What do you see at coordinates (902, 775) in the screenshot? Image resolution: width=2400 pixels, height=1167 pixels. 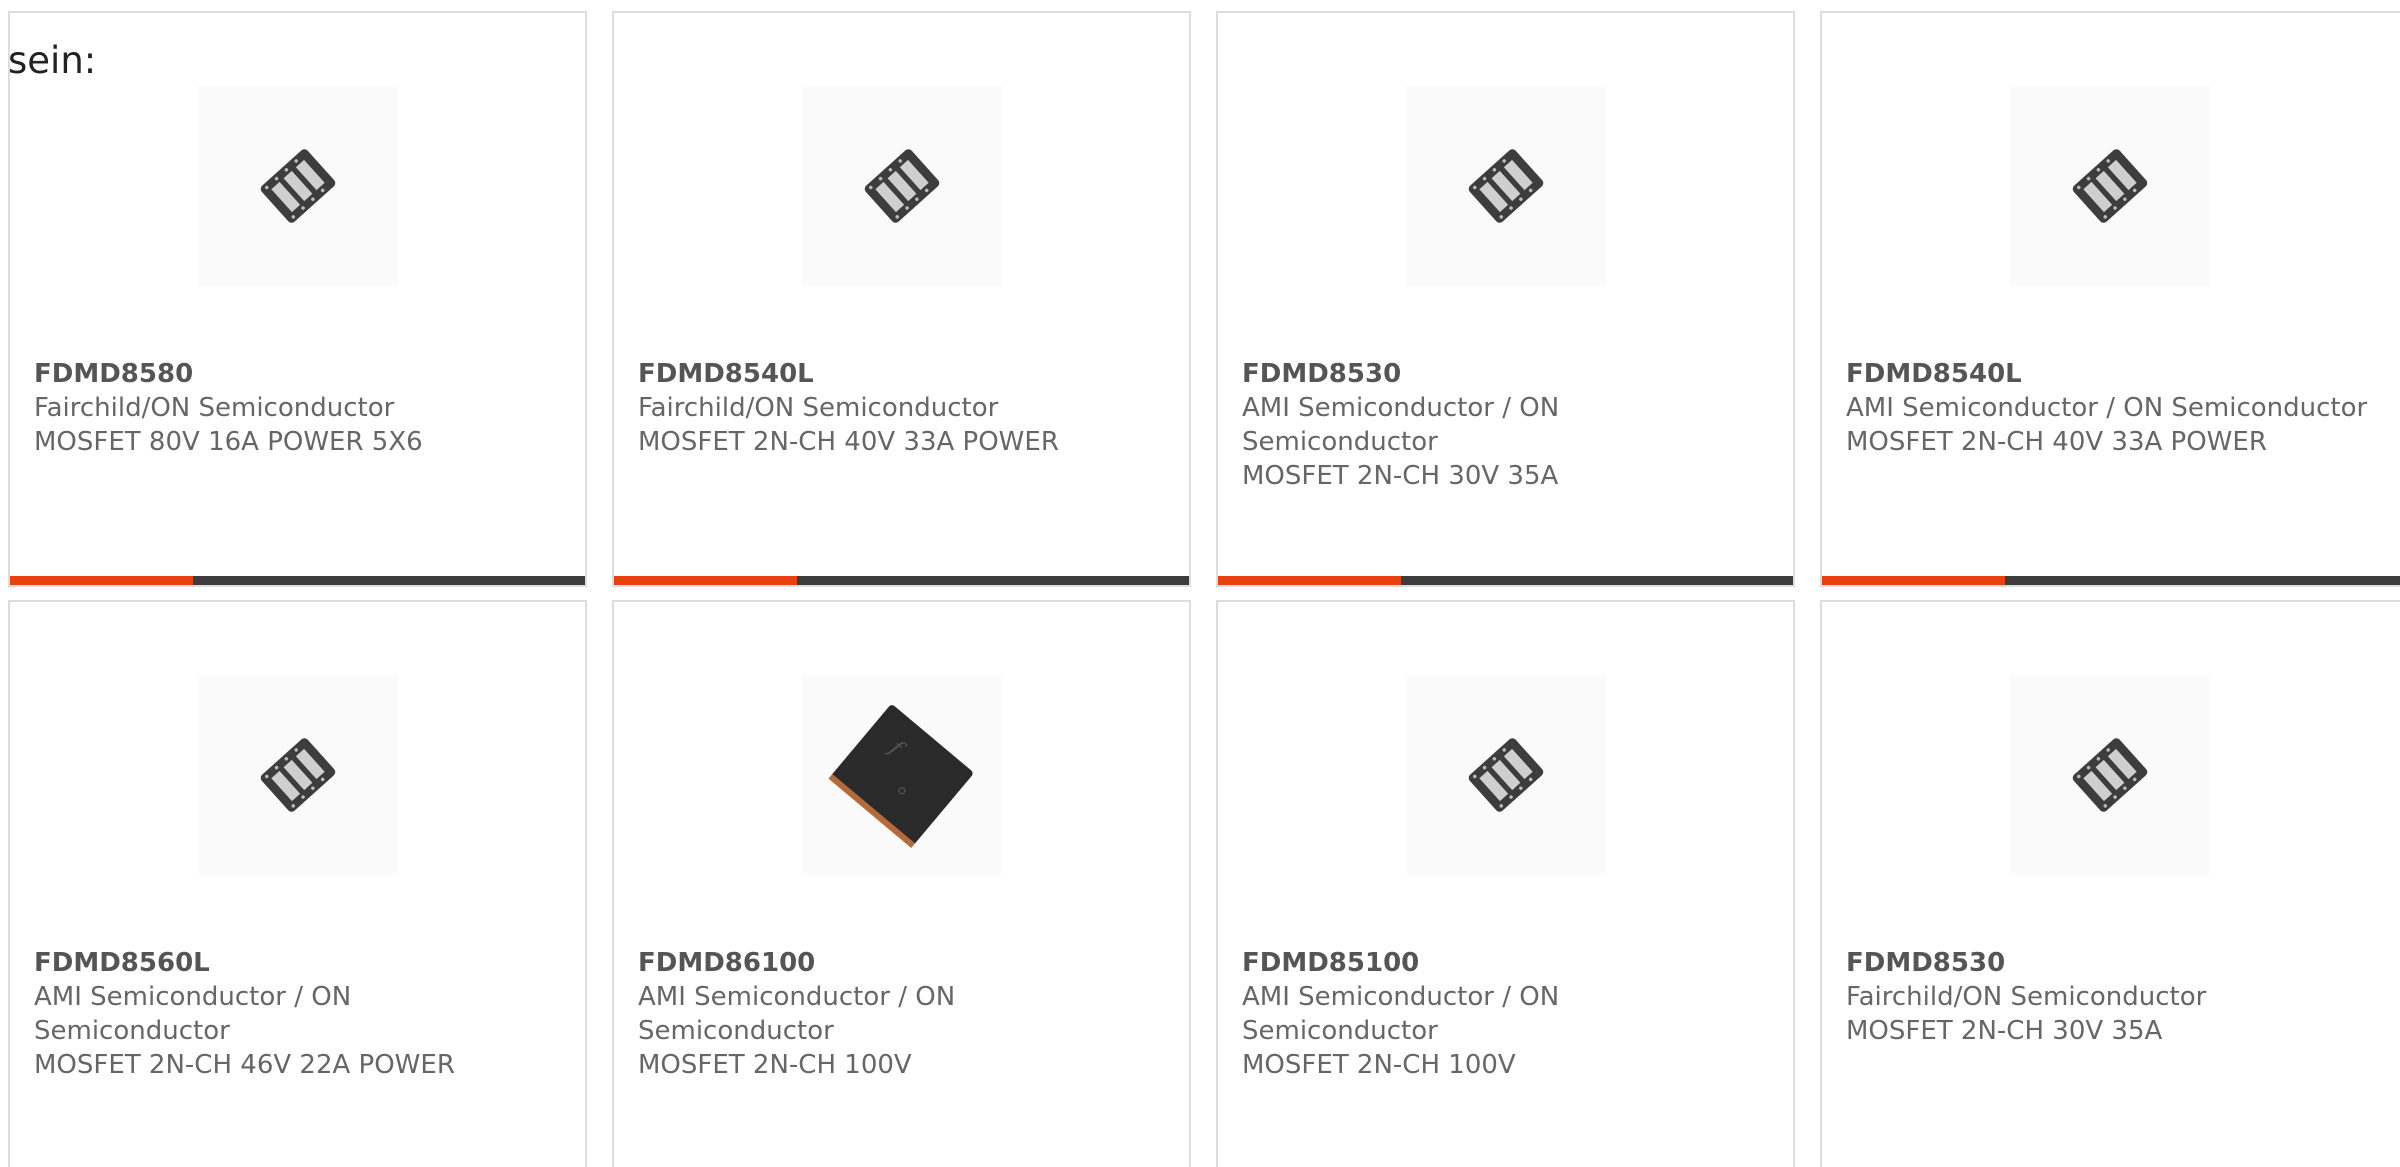 I see `chip-black-icon: f` at bounding box center [902, 775].